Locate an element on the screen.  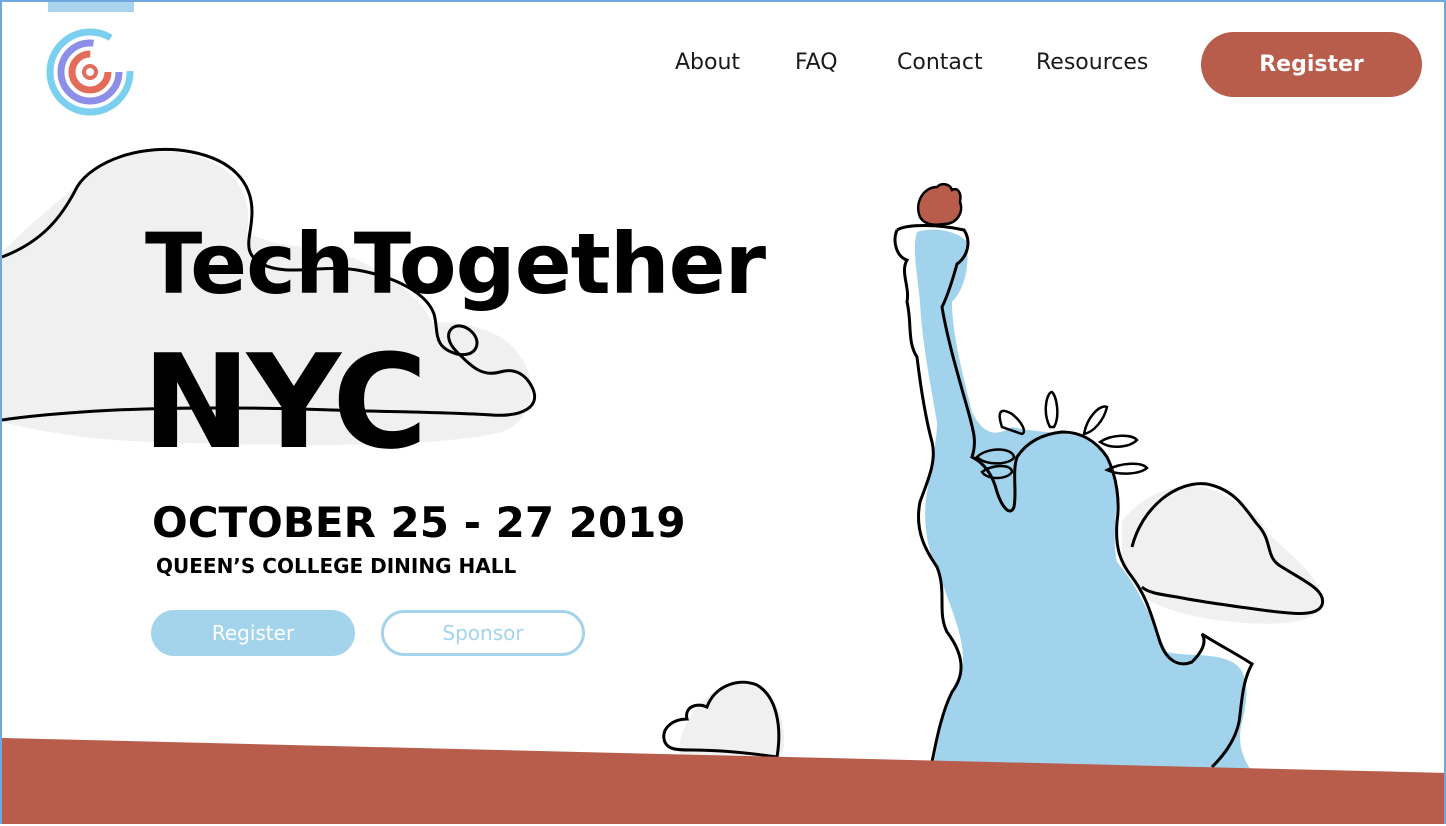
nav-register-button: Register is located at coordinates (1311, 64).